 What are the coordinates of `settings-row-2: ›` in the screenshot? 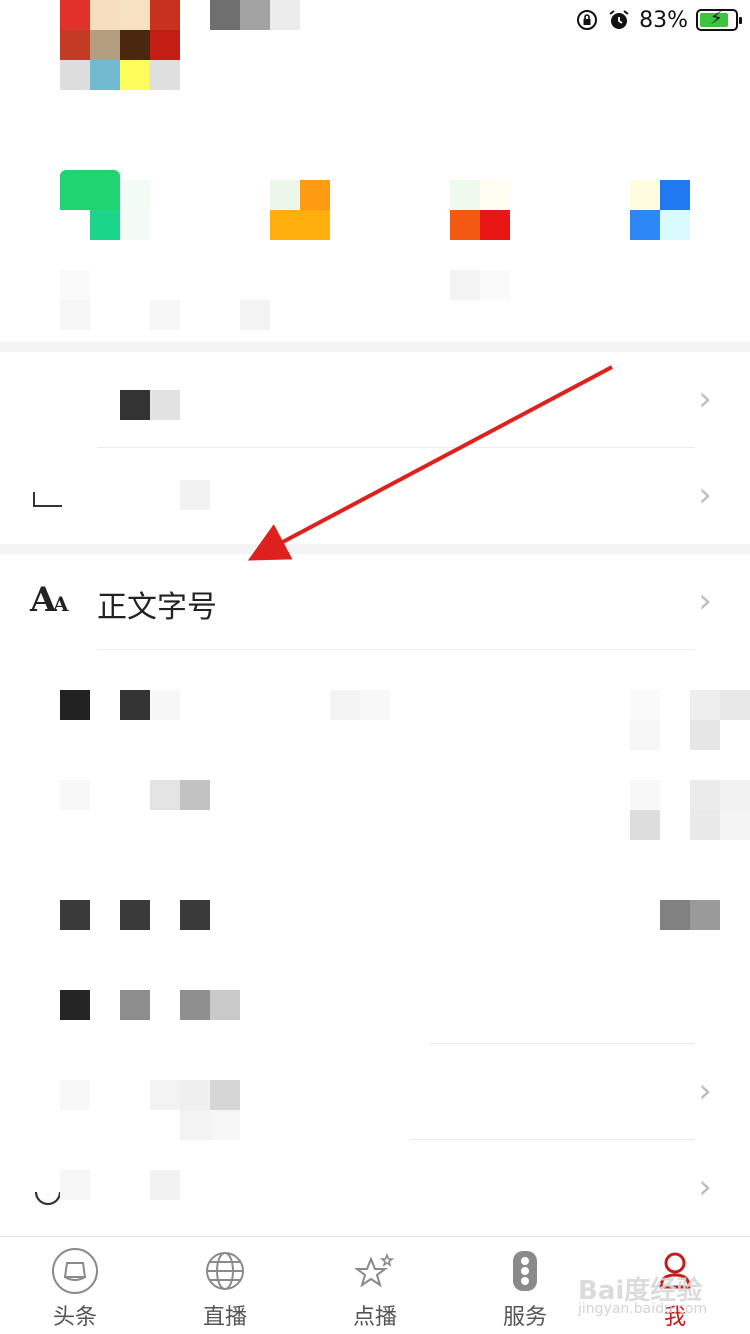 It's located at (375, 496).